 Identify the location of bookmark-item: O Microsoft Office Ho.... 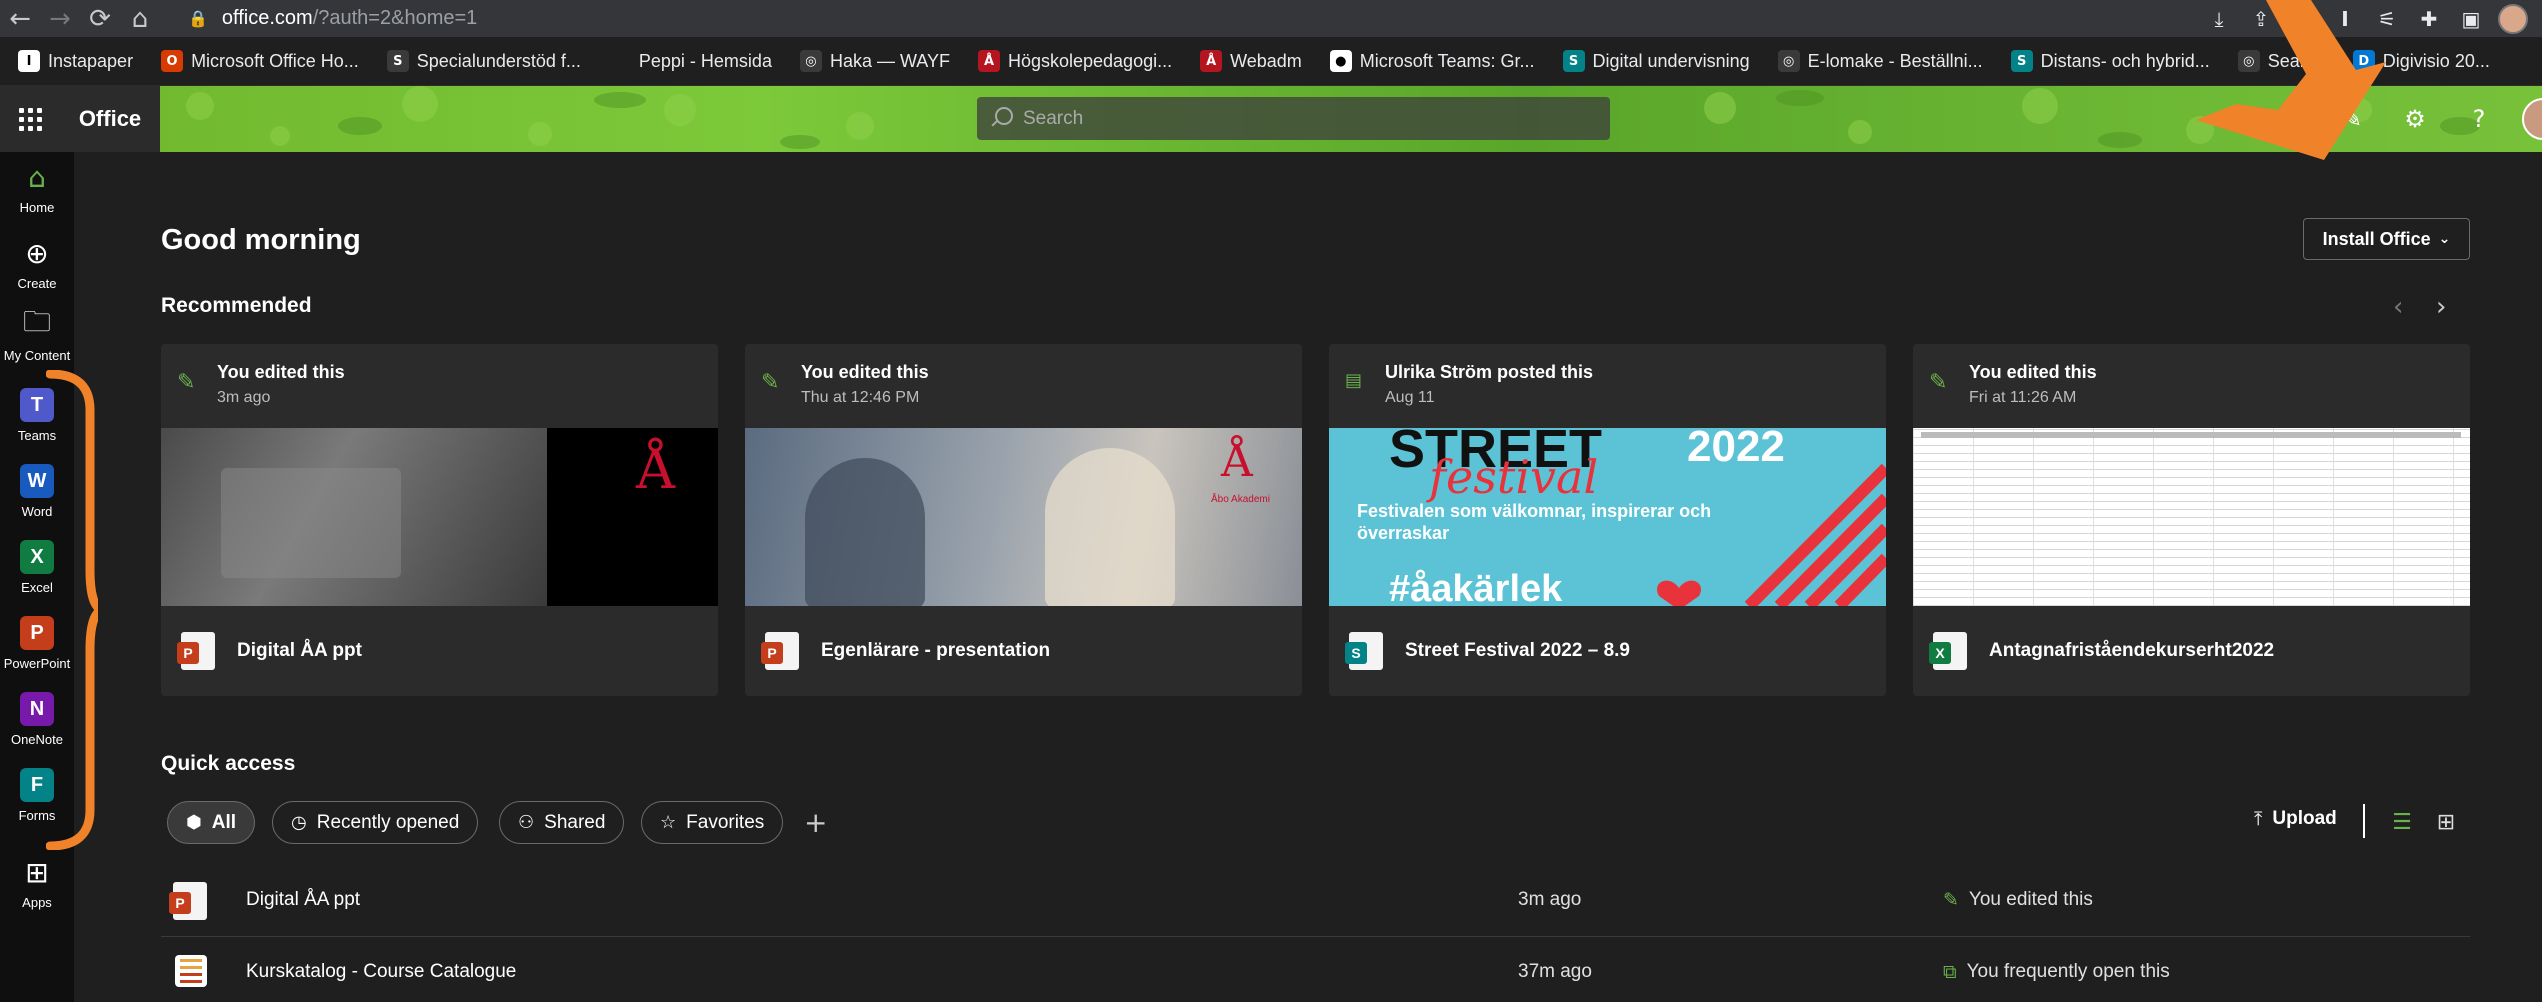
(260, 61).